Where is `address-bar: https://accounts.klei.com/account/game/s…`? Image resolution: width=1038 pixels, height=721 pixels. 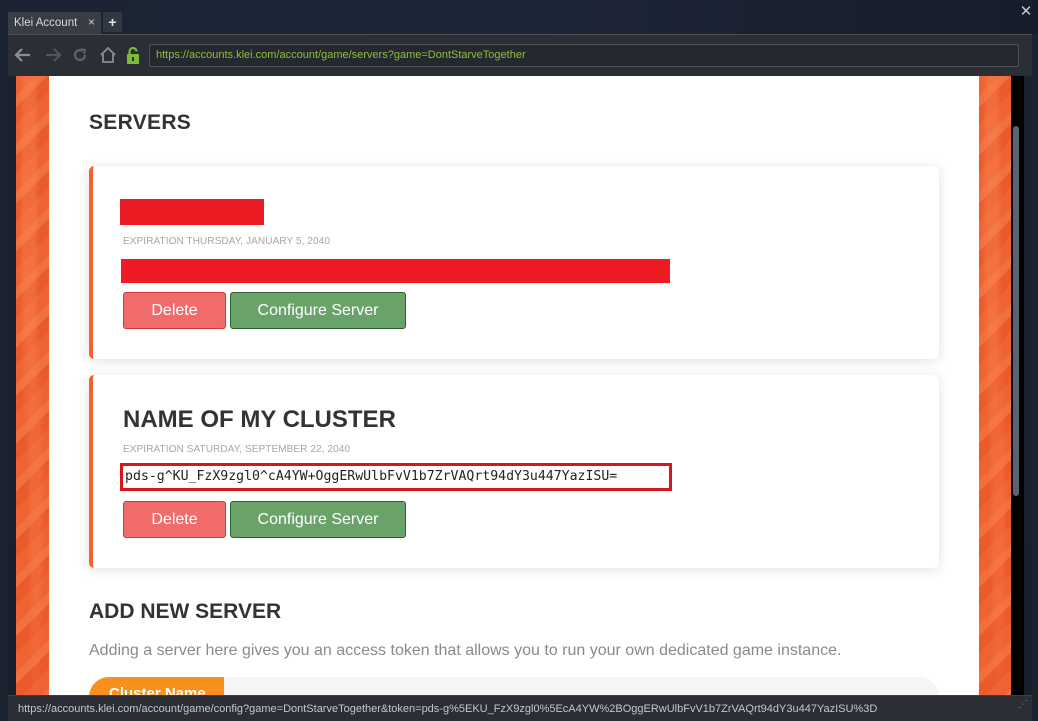 address-bar: https://accounts.klei.com/account/game/s… is located at coordinates (584, 55).